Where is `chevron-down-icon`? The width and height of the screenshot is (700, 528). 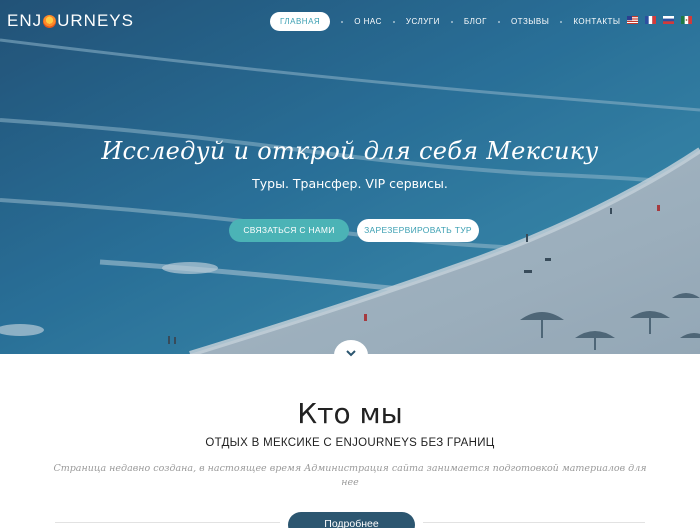 chevron-down-icon is located at coordinates (351, 353).